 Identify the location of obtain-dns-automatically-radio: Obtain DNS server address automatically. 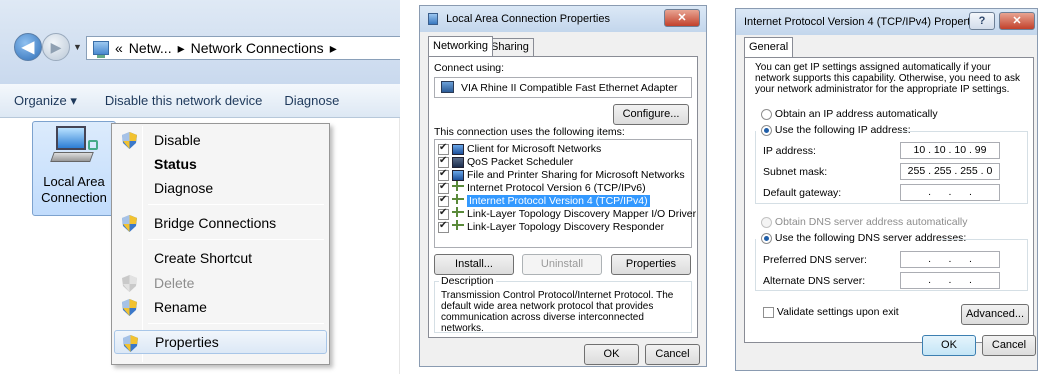
(864, 222).